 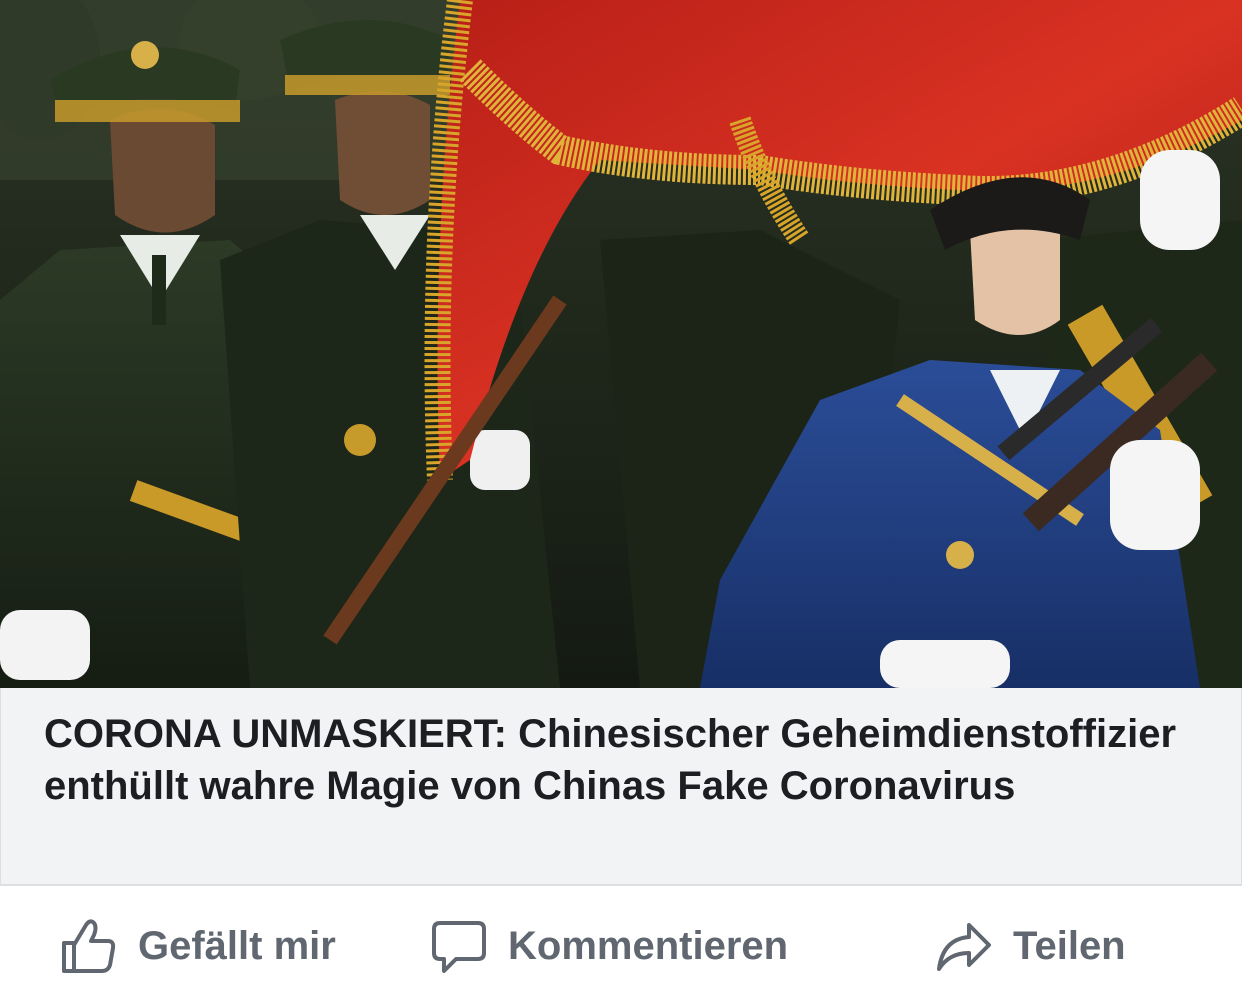 I want to click on comment-button: Kommentieren, so click(x=609, y=946).